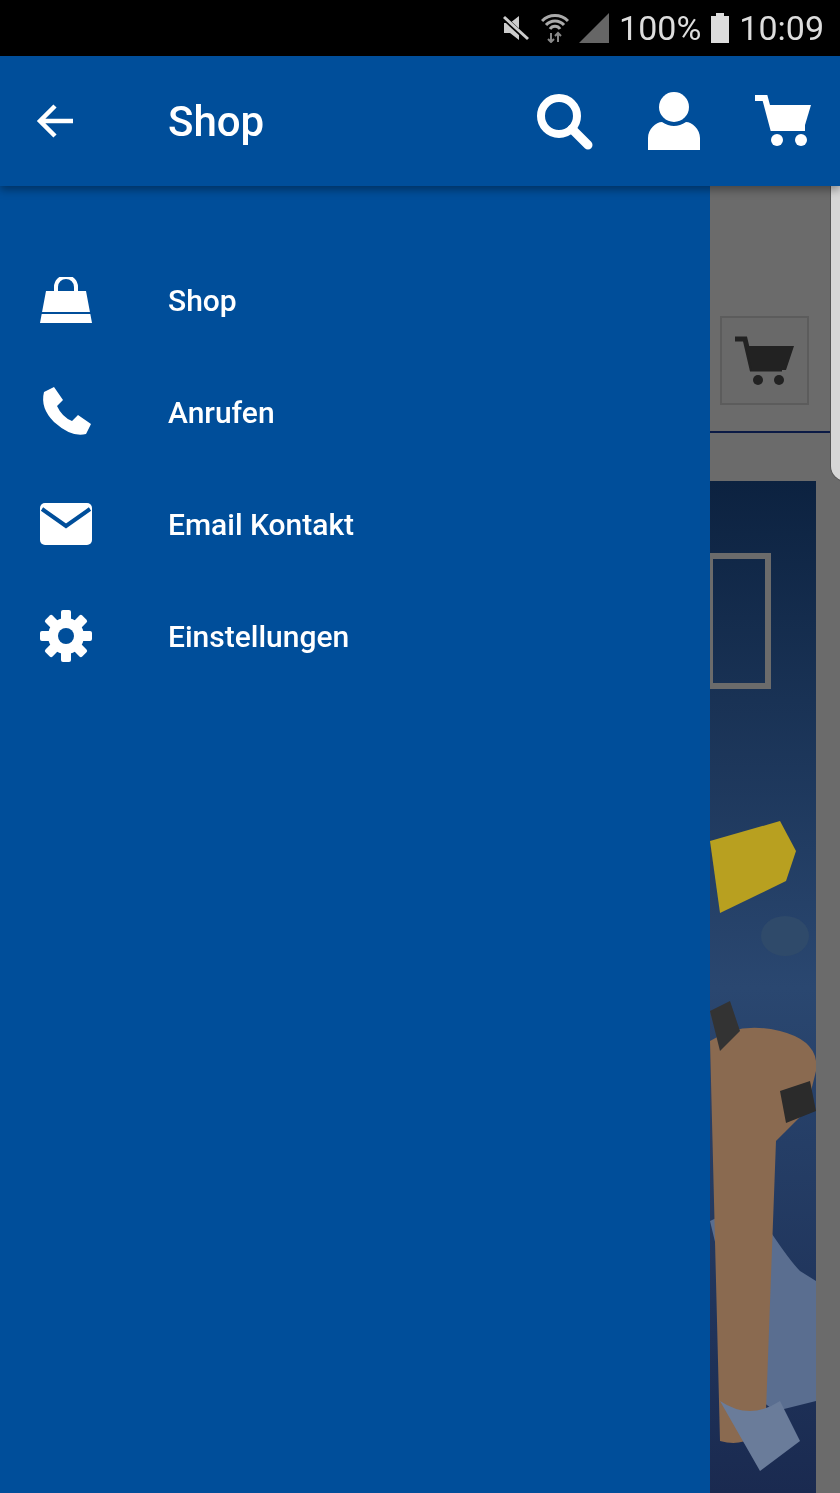 The width and height of the screenshot is (840, 1493). Describe the element at coordinates (66, 300) in the screenshot. I see `shopping-bag-icon` at that location.